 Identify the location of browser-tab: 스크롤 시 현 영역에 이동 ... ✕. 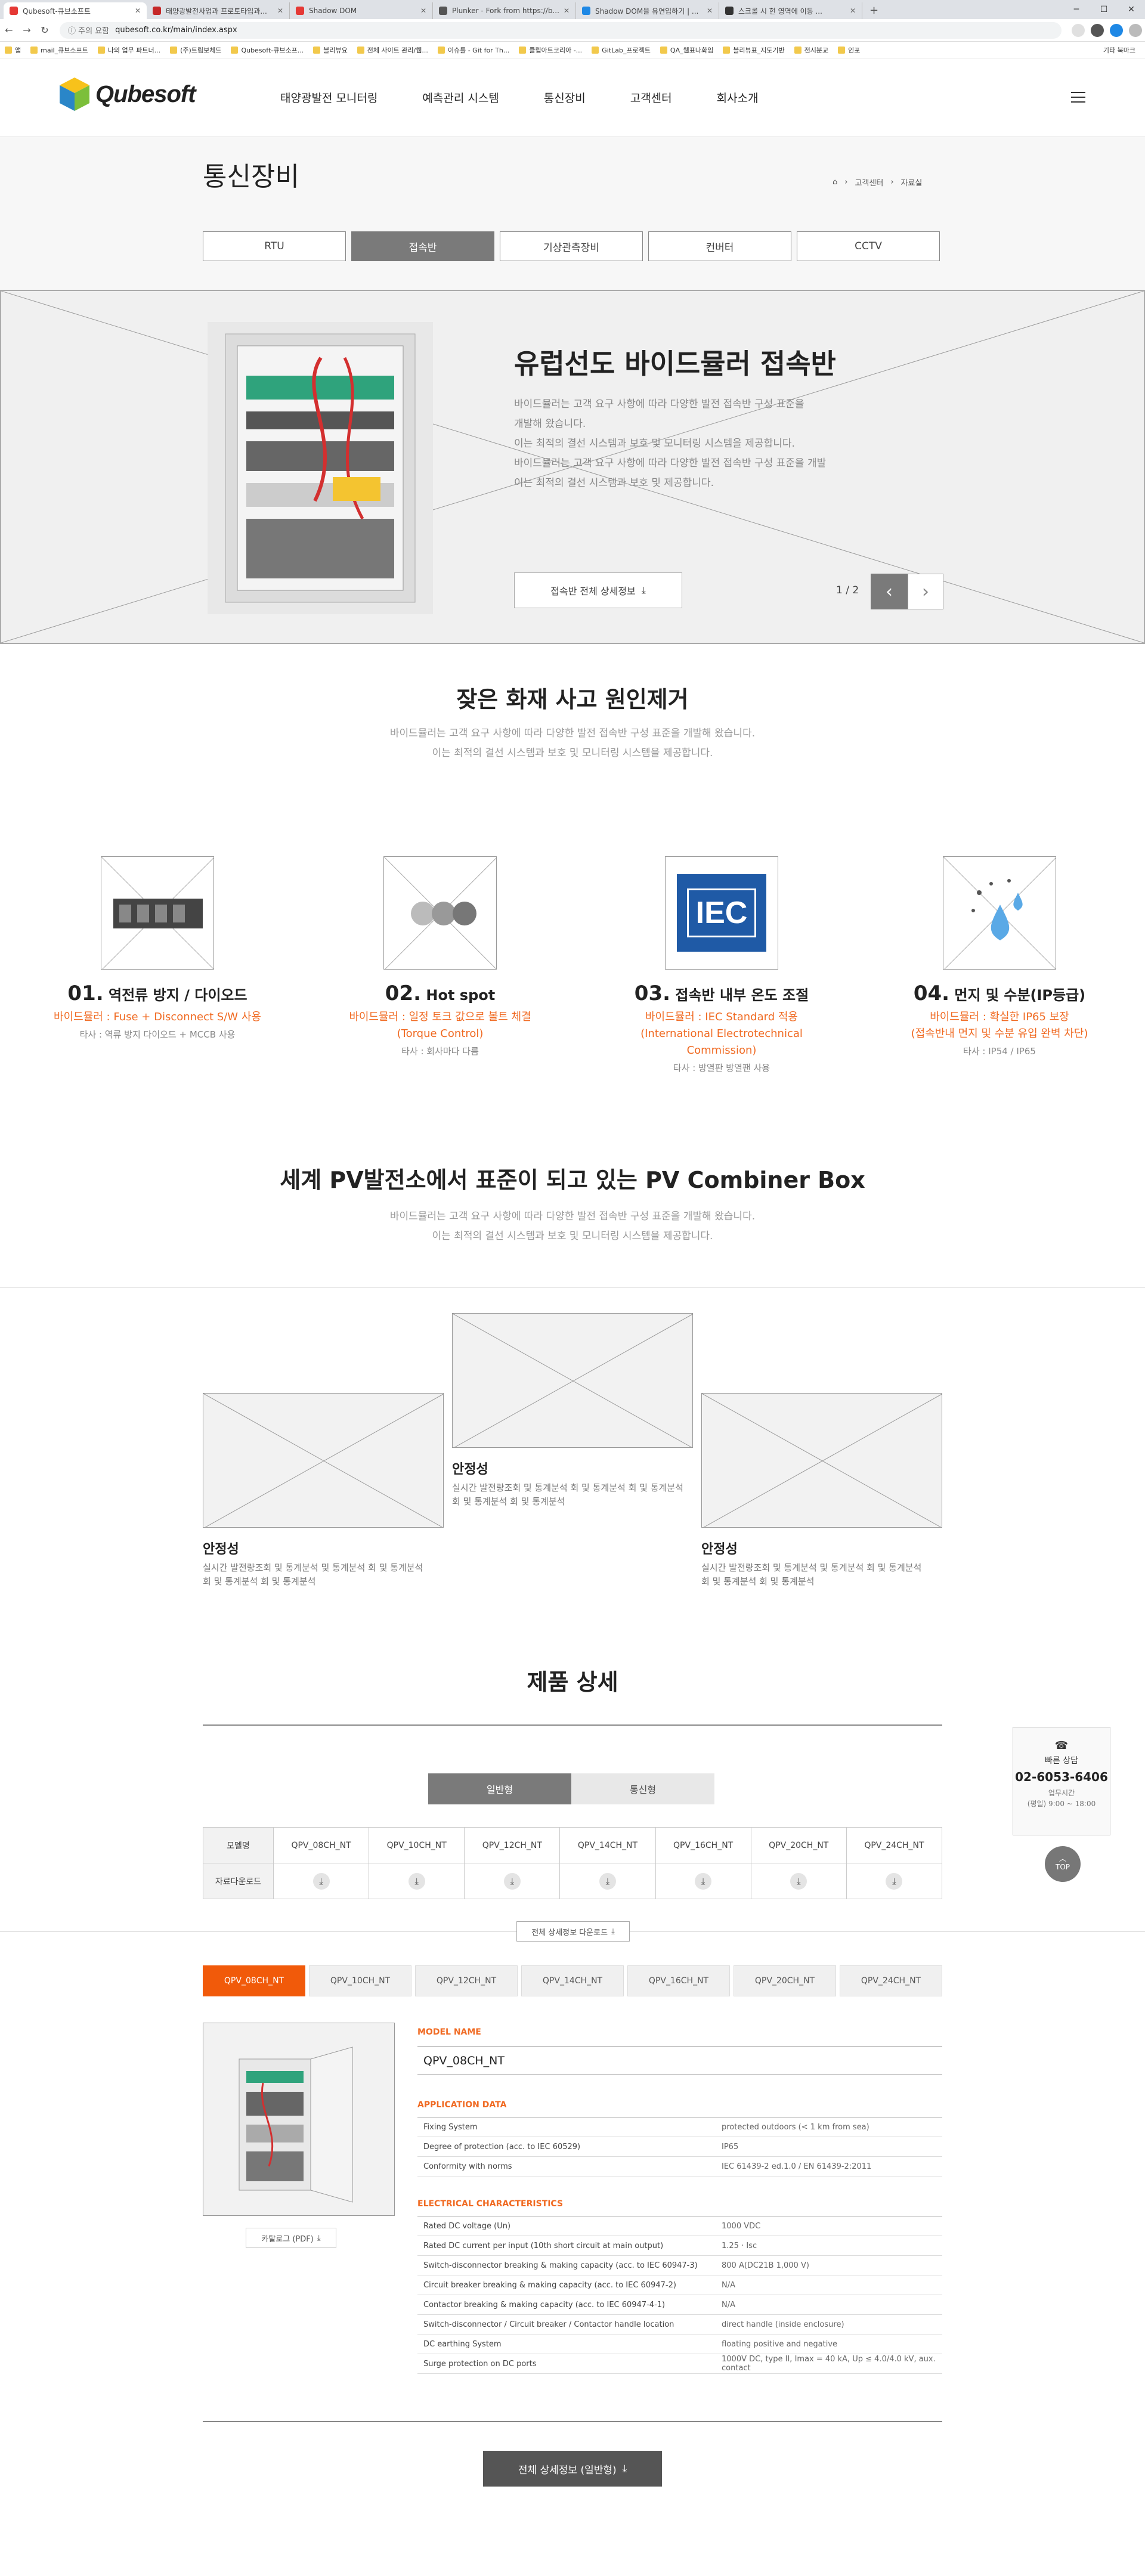
(790, 11).